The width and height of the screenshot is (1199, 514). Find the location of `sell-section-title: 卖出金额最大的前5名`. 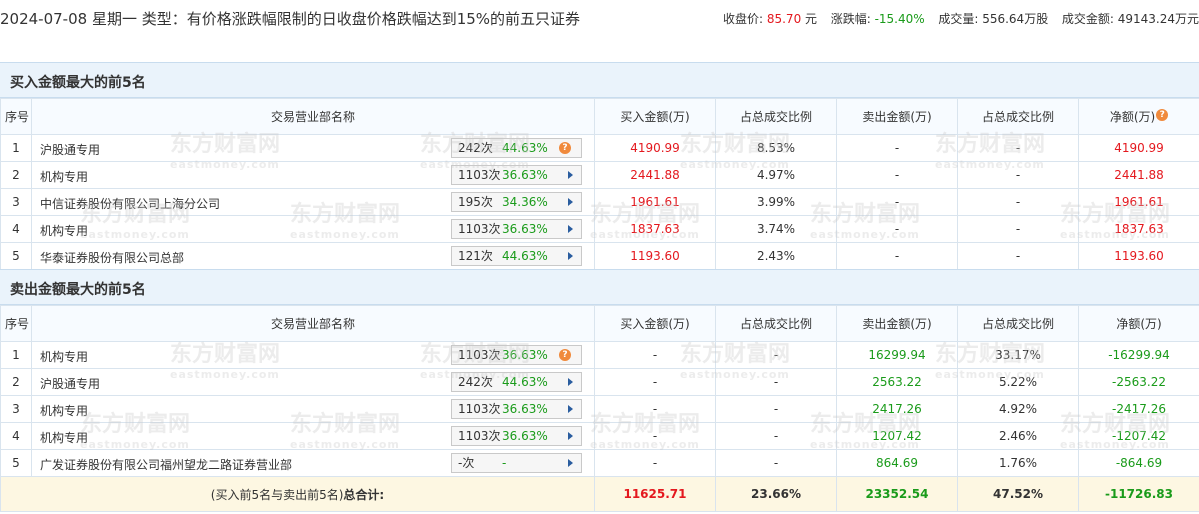

sell-section-title: 卖出金额最大的前5名 is located at coordinates (78, 290).